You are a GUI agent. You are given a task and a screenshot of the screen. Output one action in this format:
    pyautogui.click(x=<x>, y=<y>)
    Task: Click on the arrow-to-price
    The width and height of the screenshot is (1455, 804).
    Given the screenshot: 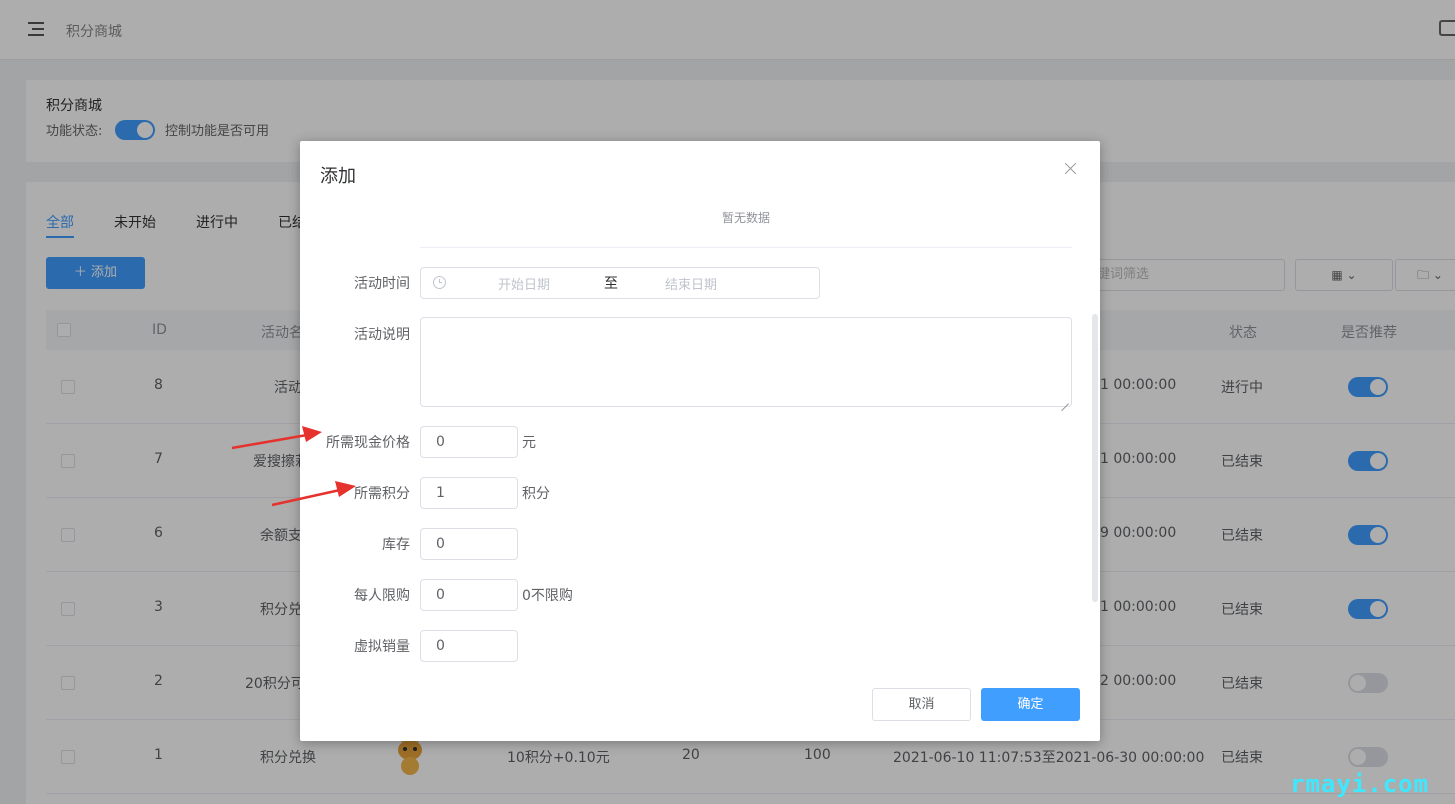 What is the action you would take?
    pyautogui.click(x=276, y=438)
    